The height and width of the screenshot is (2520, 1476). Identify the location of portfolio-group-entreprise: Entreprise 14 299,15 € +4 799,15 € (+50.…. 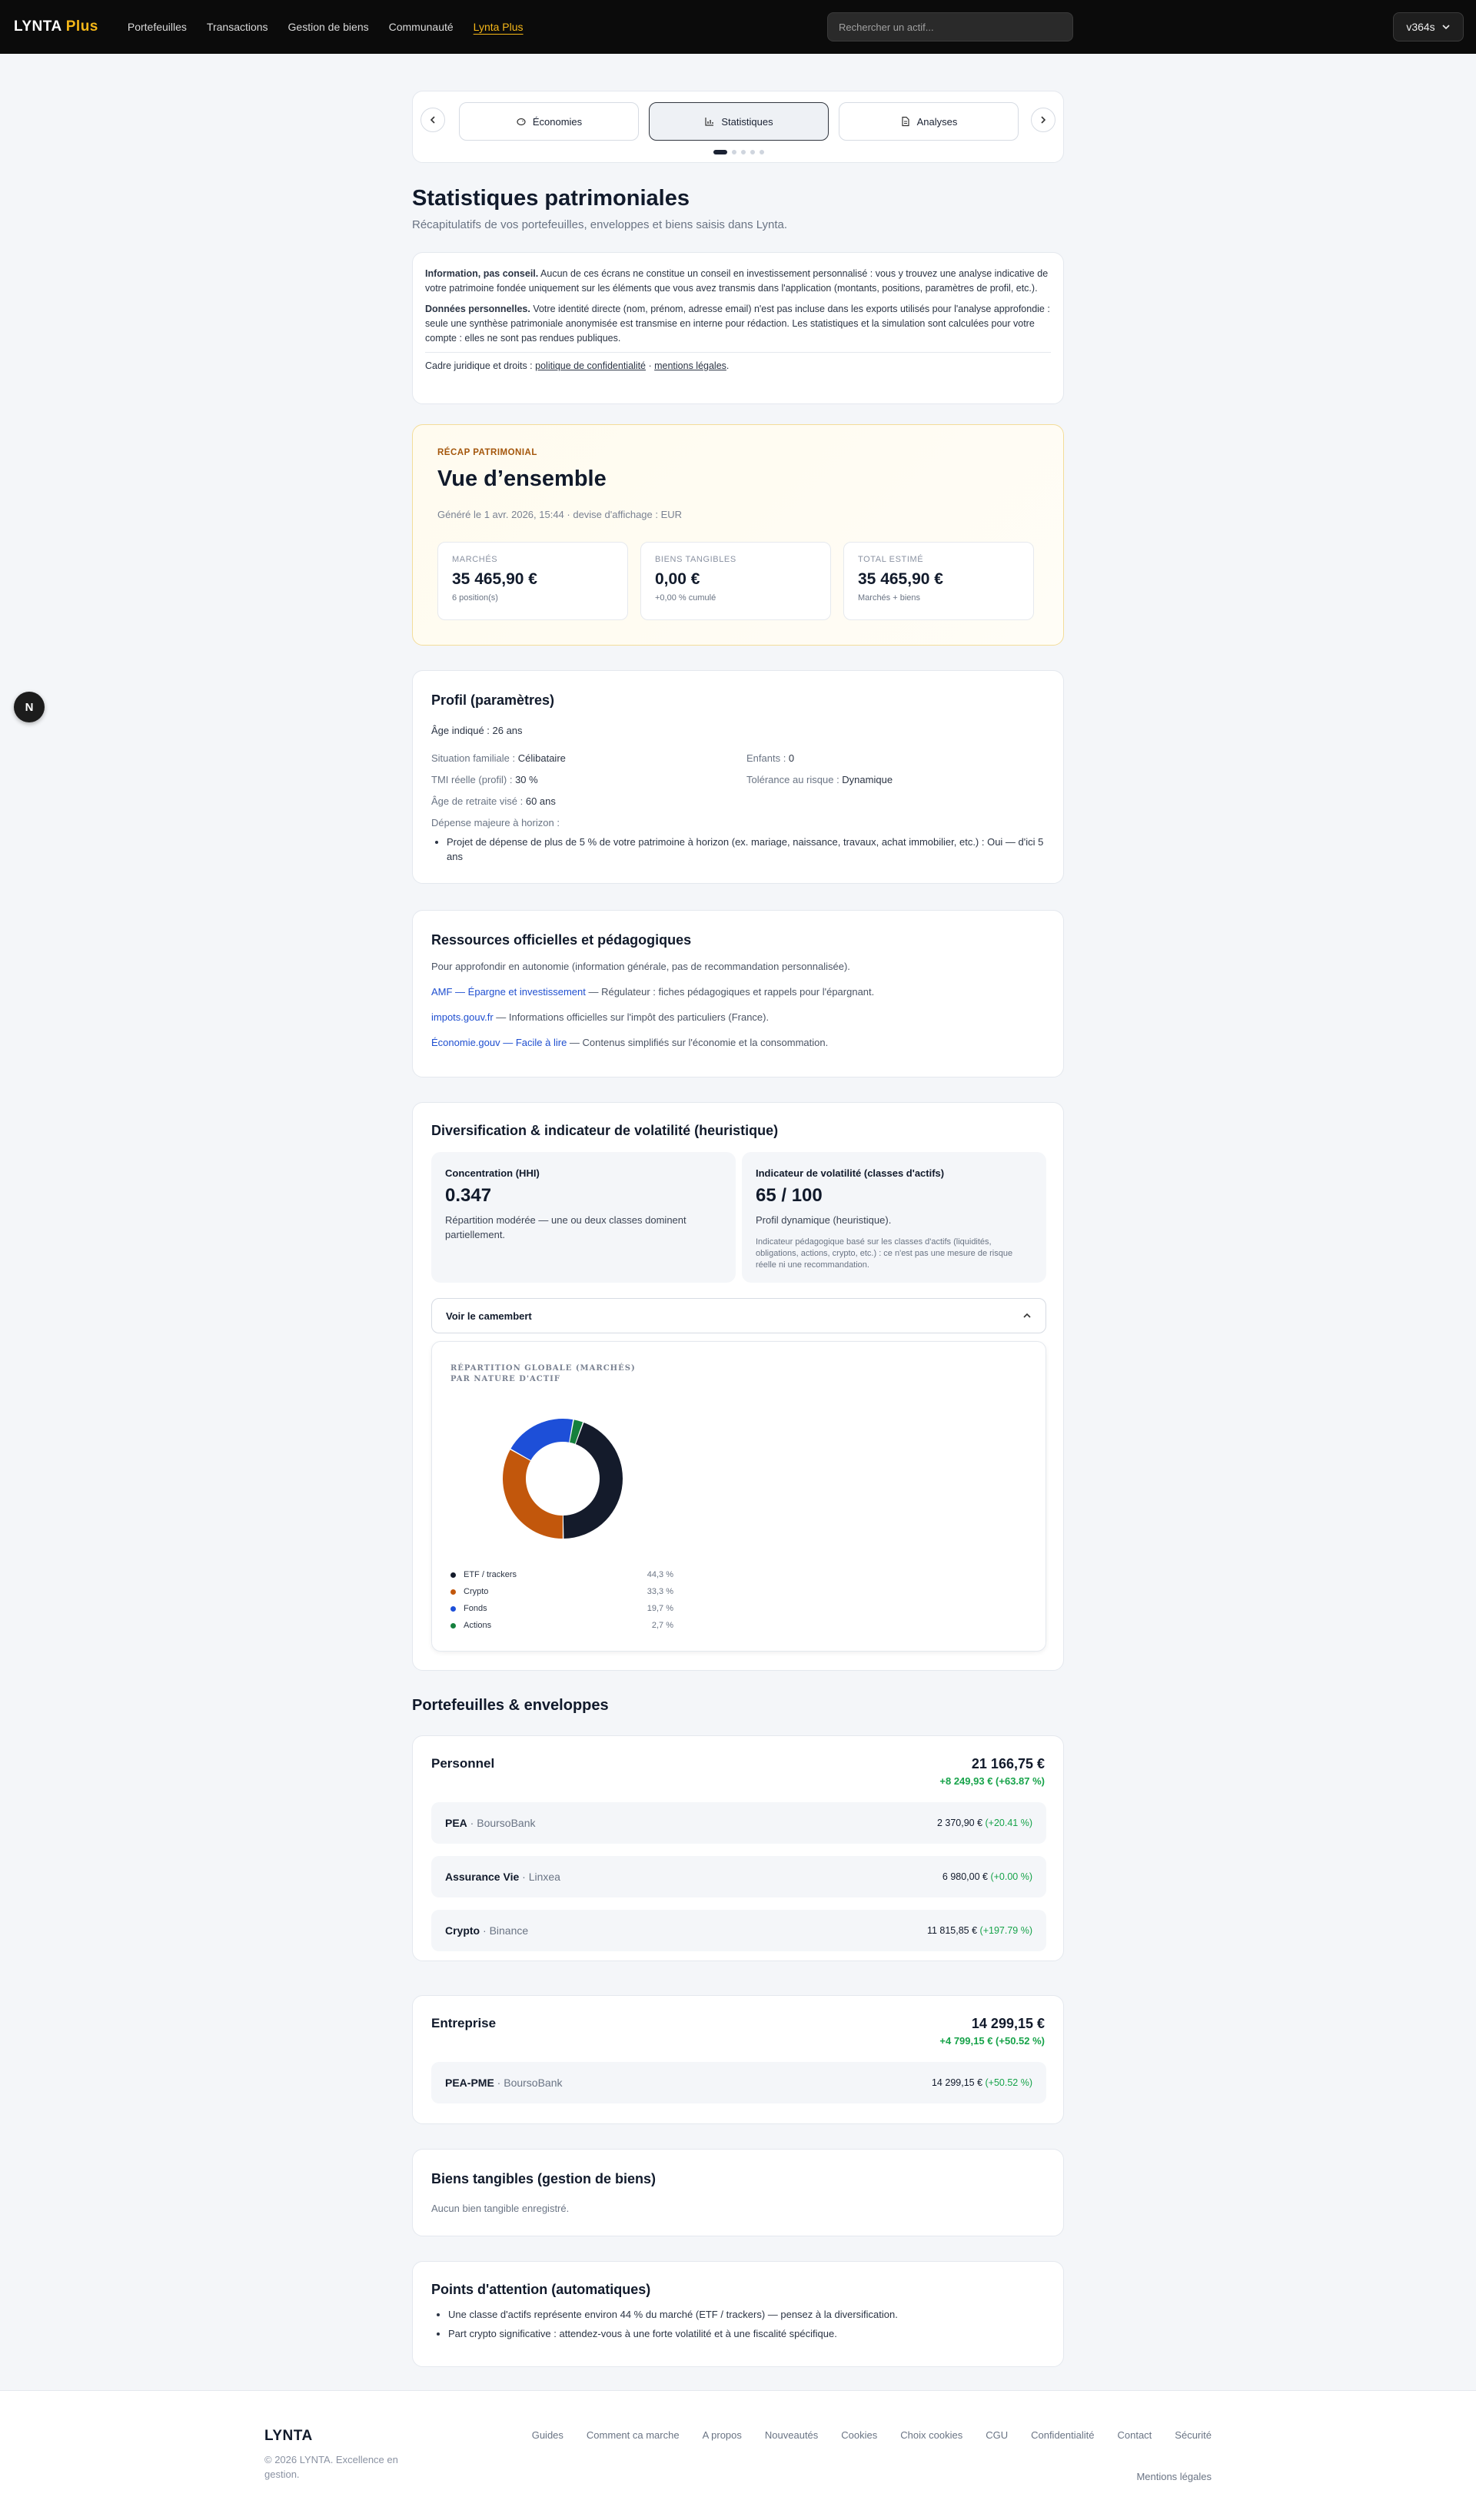
(738, 2060).